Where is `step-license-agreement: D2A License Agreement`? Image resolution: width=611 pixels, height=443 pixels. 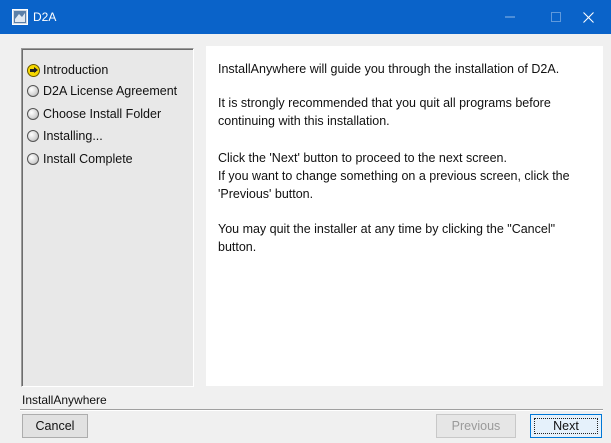 step-license-agreement: D2A License Agreement is located at coordinates (102, 91).